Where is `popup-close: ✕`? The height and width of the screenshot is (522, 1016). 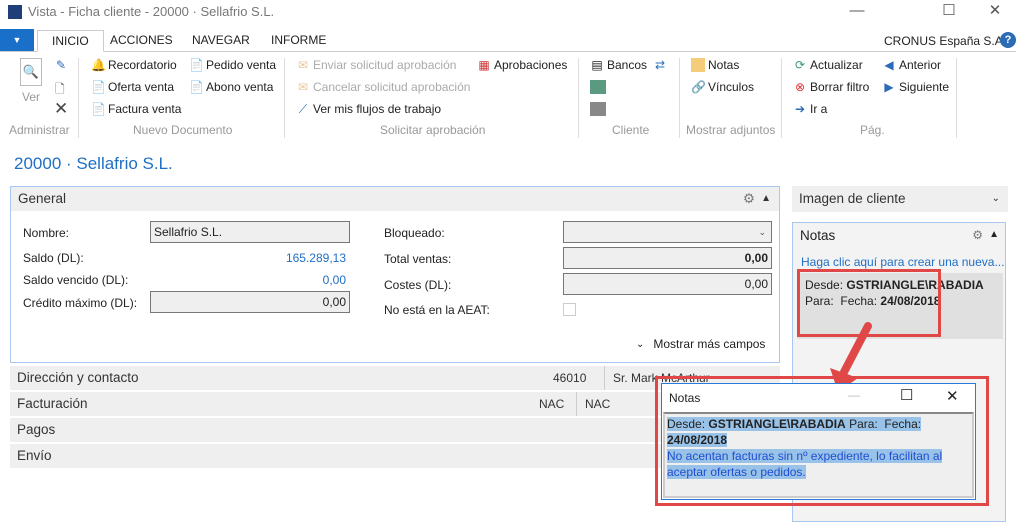 popup-close: ✕ is located at coordinates (952, 396).